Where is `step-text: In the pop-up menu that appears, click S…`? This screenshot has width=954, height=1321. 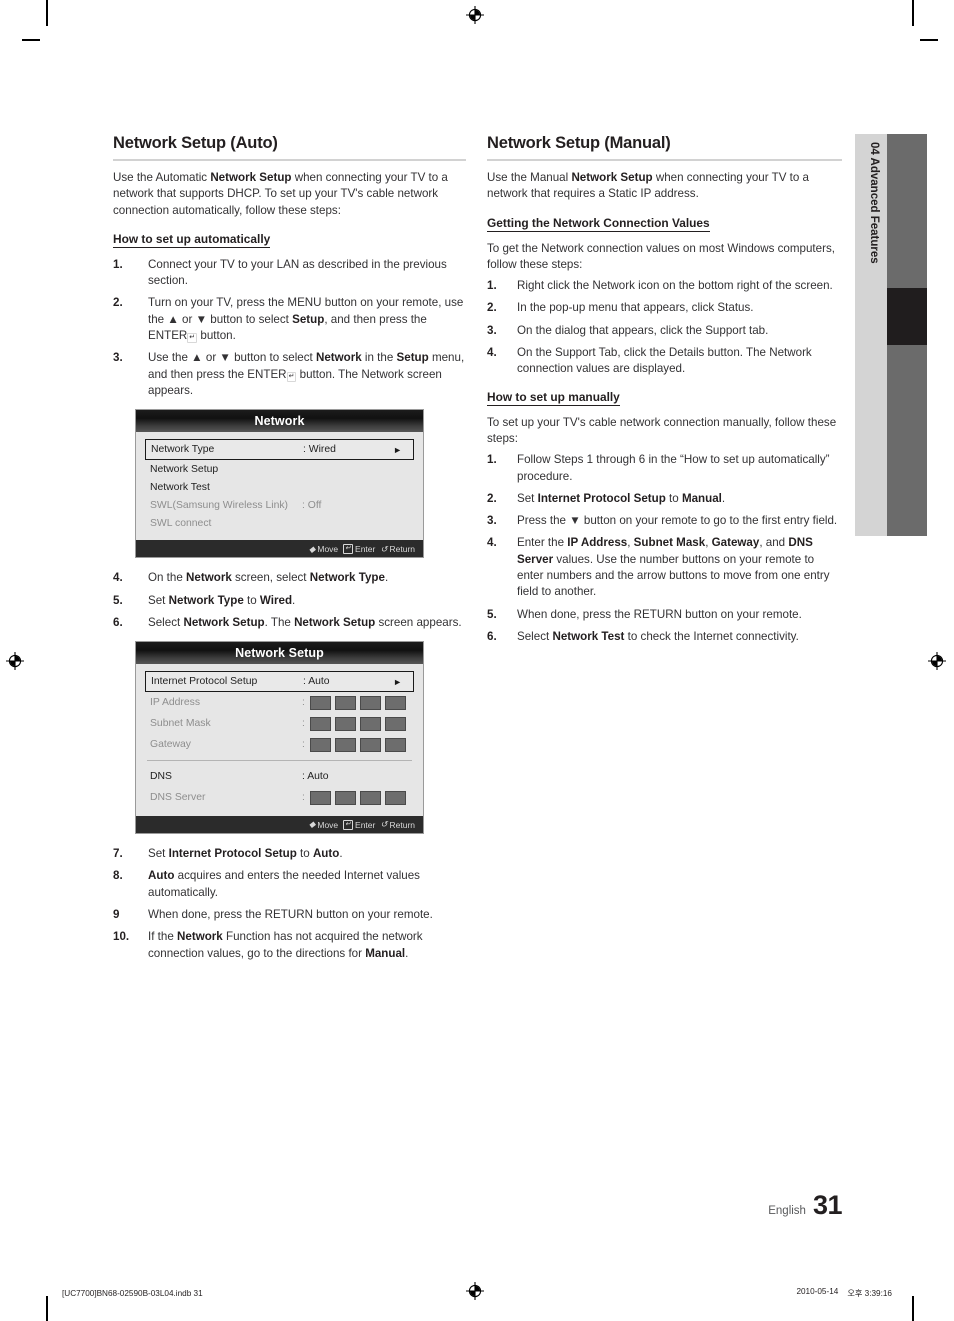
step-text: In the pop-up menu that appears, click S… is located at coordinates (635, 308).